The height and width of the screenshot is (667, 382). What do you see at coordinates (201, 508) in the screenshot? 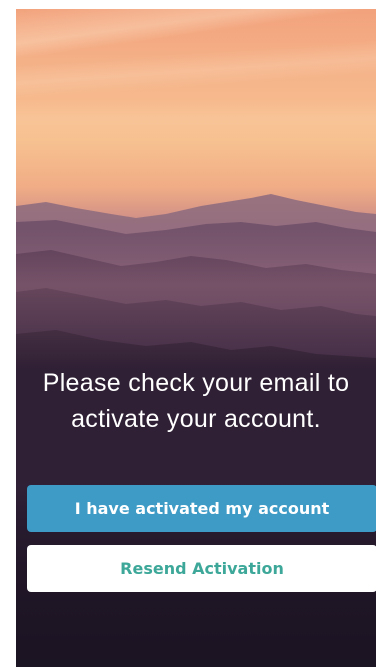
I see `activated-account-button: I have activated my account` at bounding box center [201, 508].